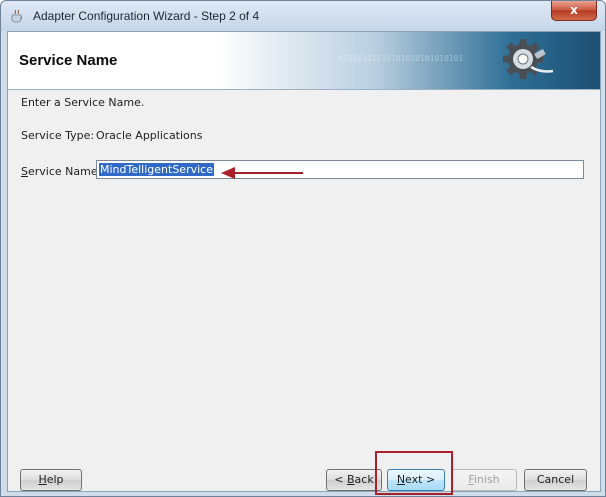 The image size is (606, 497). I want to click on annotation-arrow-icon, so click(262, 173).